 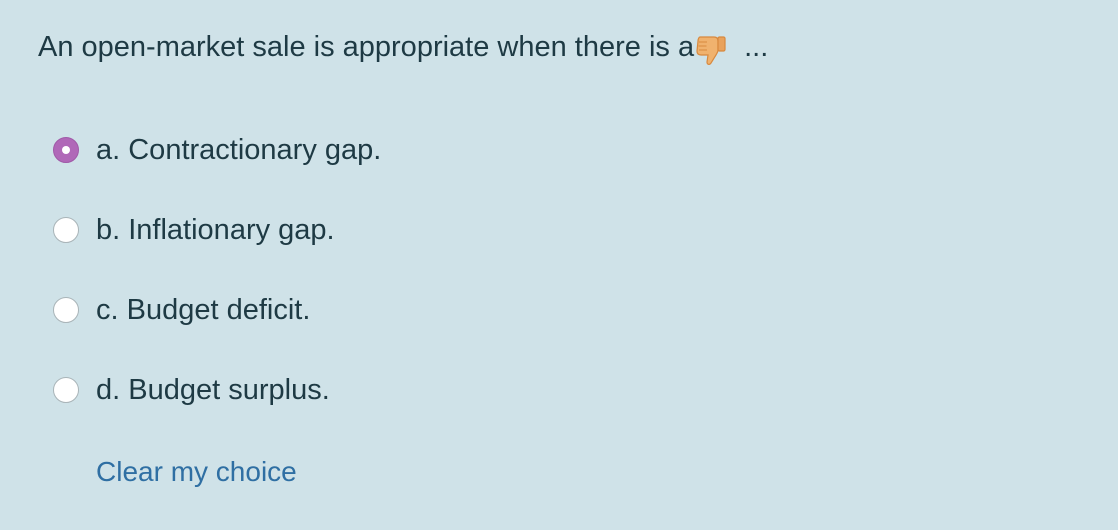 I want to click on thumbs-down-icon, so click(x=712, y=49).